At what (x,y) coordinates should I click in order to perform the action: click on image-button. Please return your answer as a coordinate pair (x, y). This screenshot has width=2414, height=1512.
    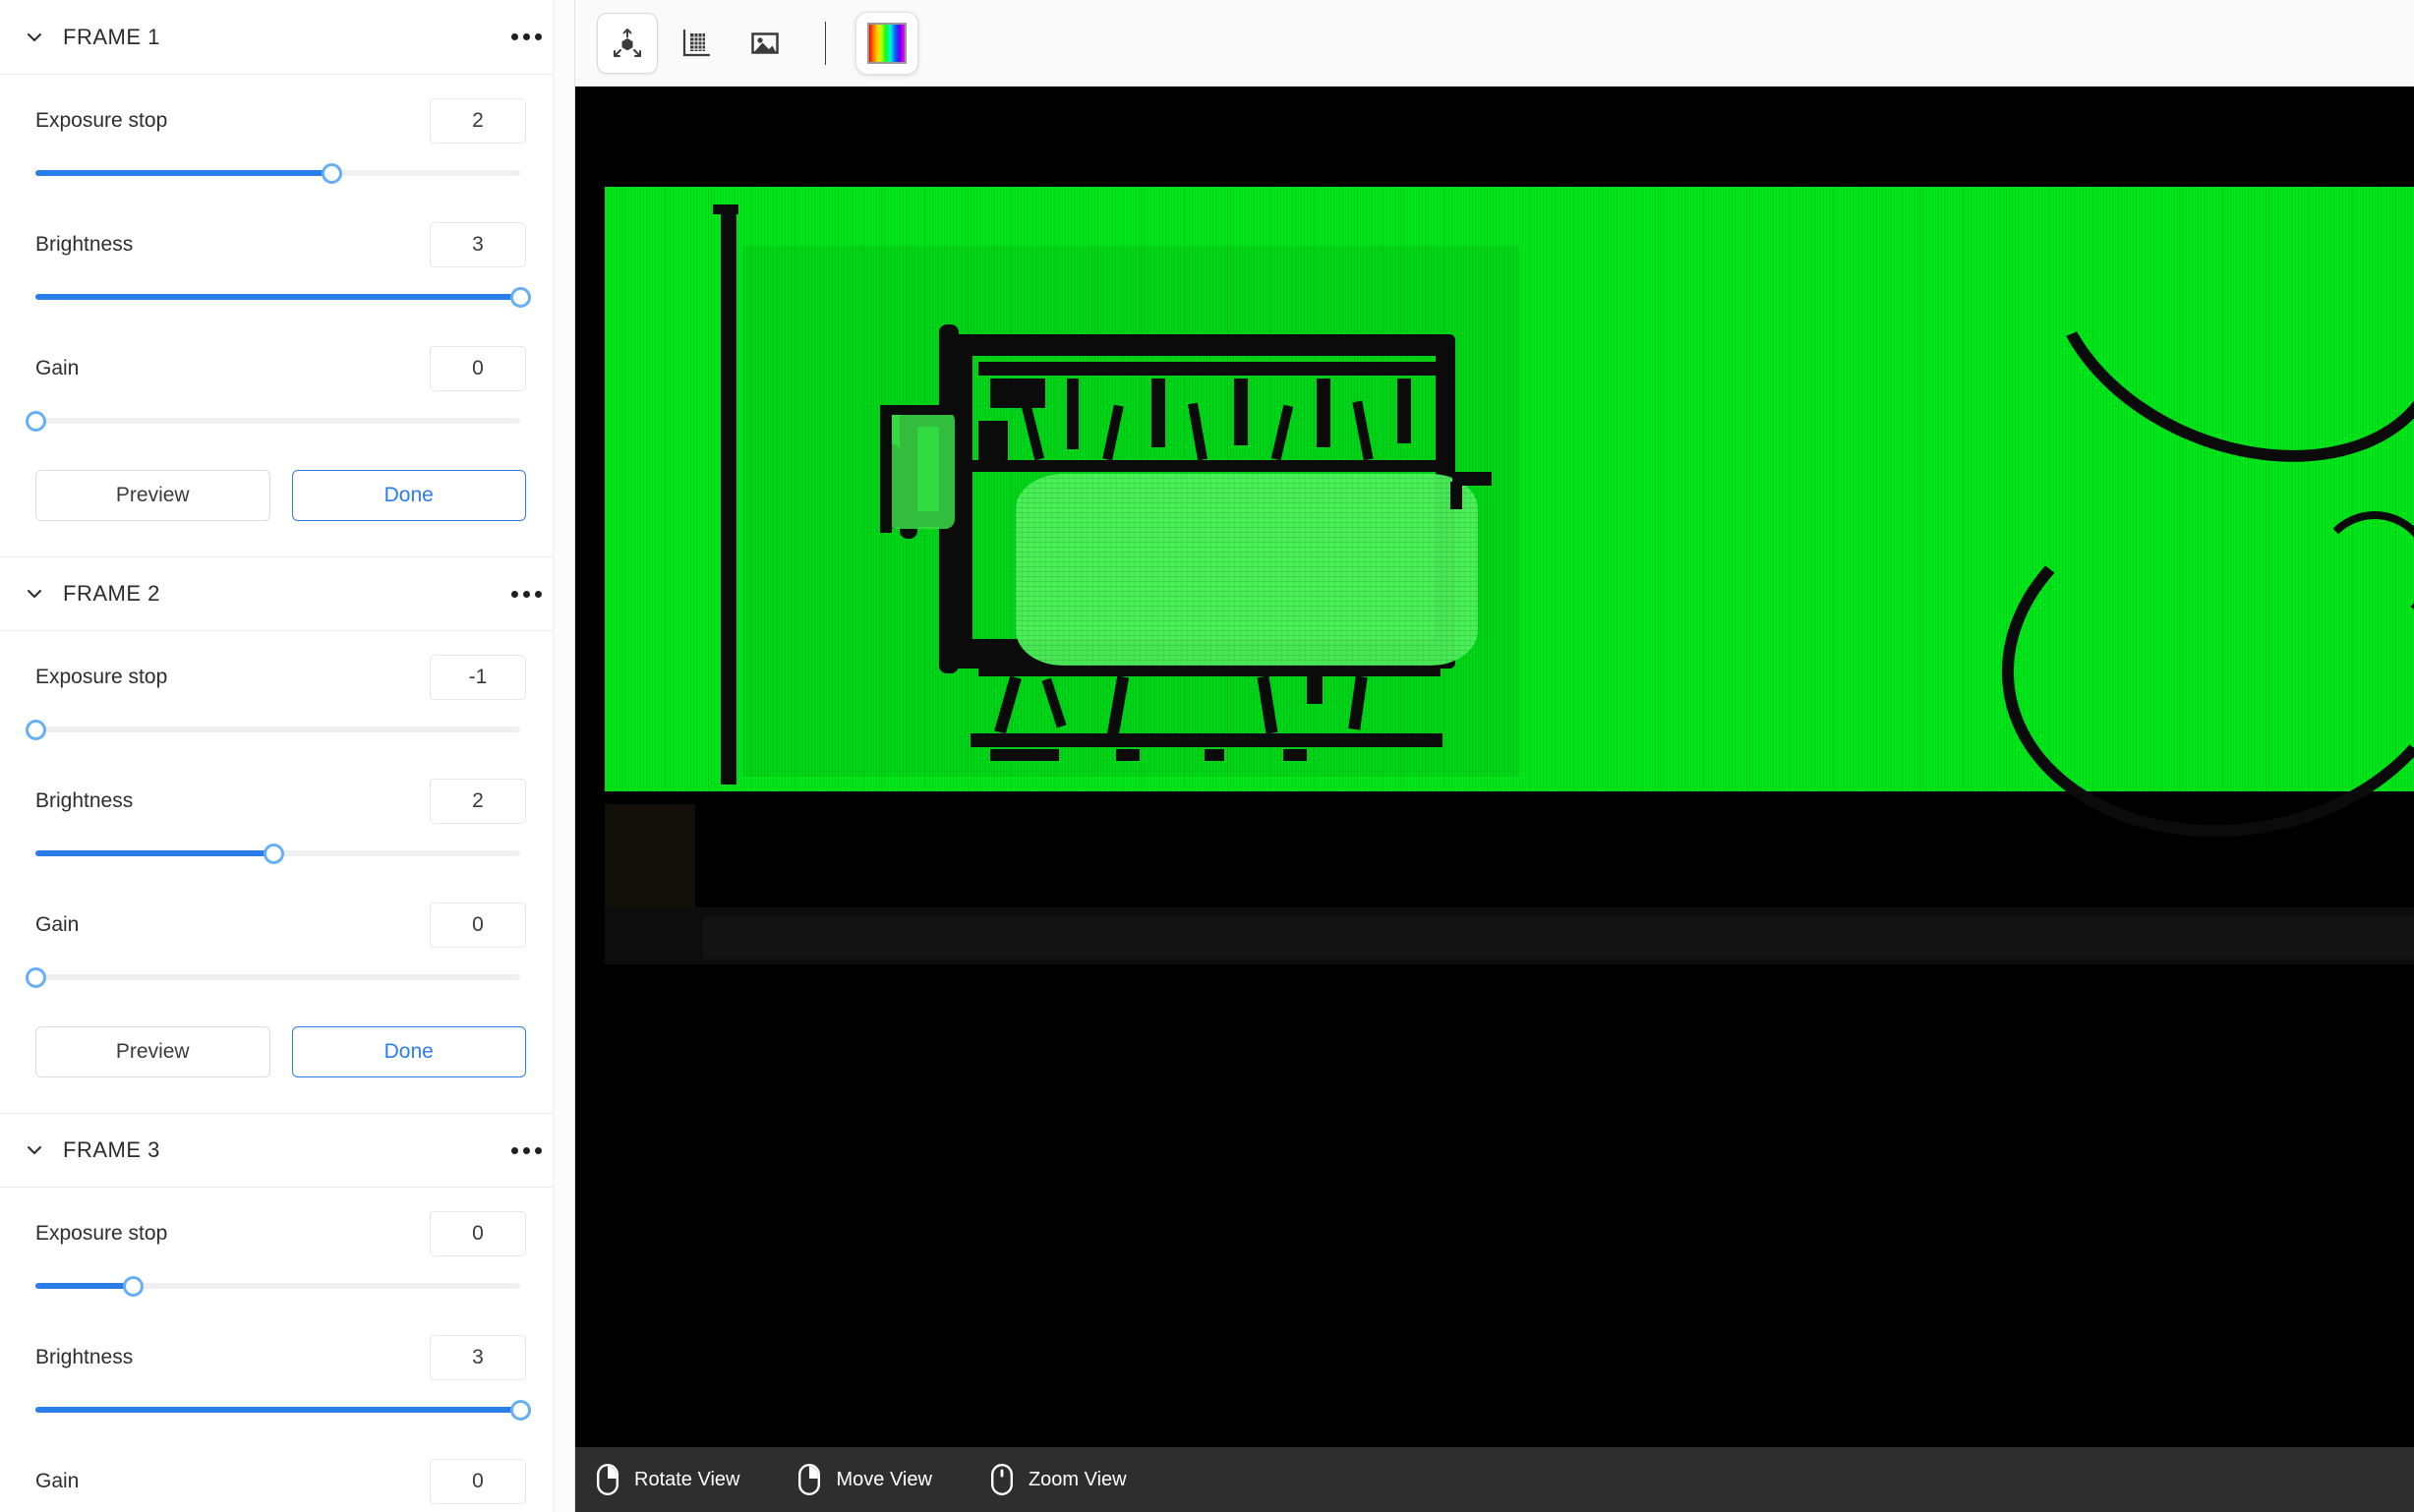
    Looking at the image, I should click on (765, 43).